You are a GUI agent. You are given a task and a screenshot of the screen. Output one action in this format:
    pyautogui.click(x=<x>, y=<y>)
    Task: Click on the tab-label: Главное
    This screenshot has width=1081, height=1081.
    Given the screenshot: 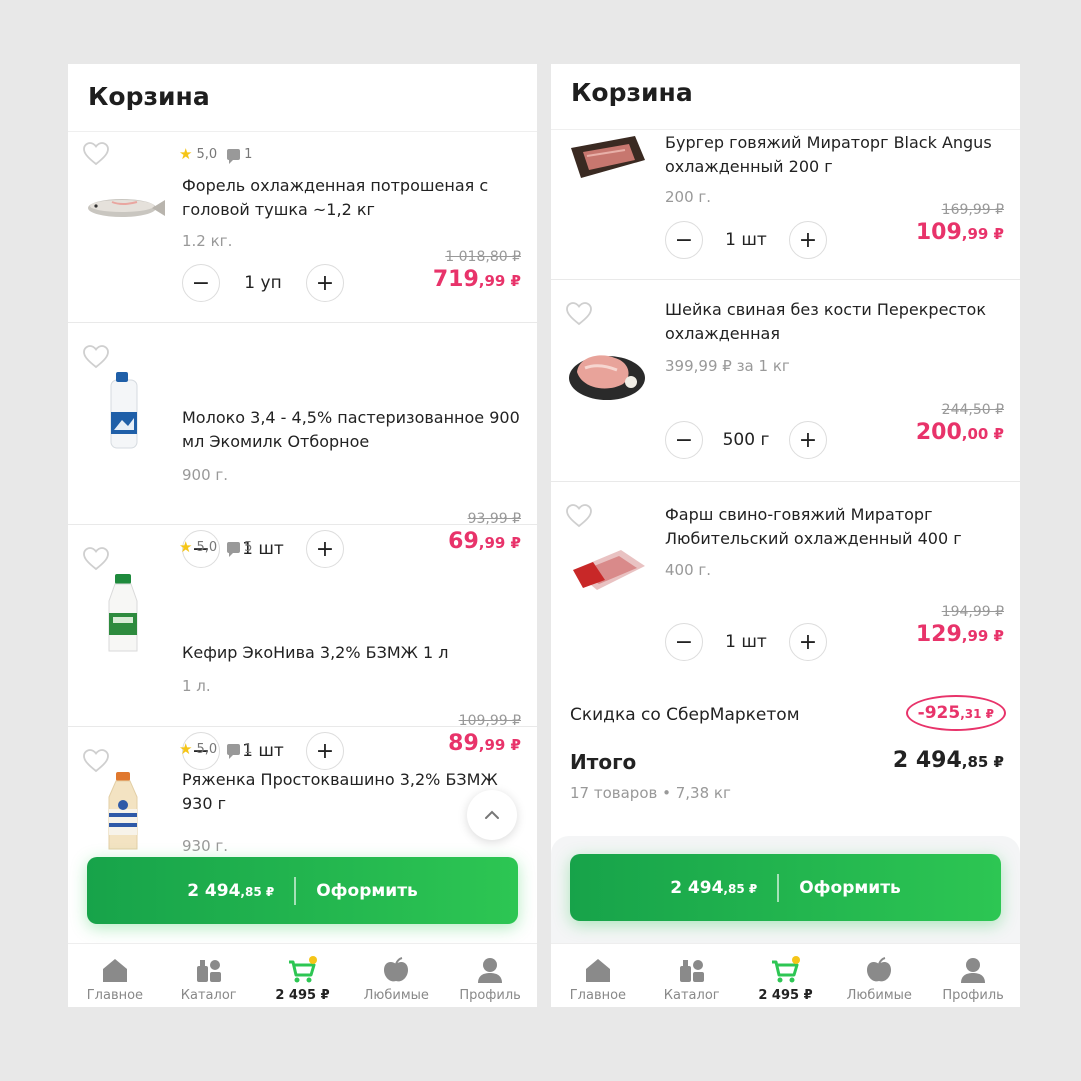 What is the action you would take?
    pyautogui.click(x=115, y=995)
    